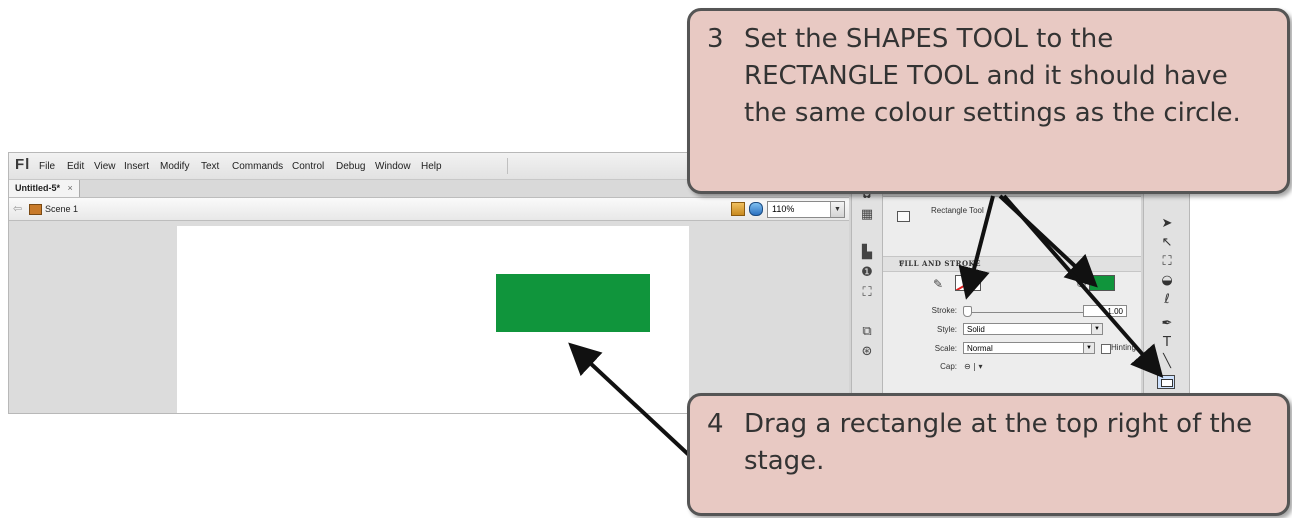 The width and height of the screenshot is (1292, 518). Describe the element at coordinates (715, 39) in the screenshot. I see `step-number: 3` at that location.